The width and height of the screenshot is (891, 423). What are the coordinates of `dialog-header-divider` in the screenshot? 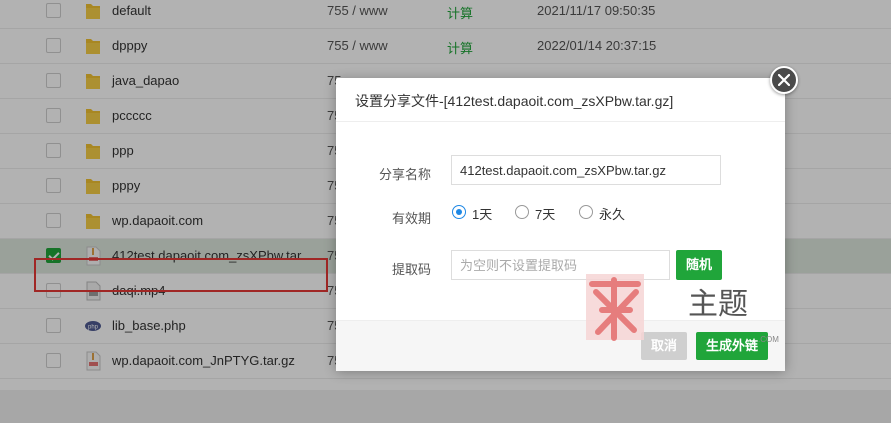 It's located at (560, 121).